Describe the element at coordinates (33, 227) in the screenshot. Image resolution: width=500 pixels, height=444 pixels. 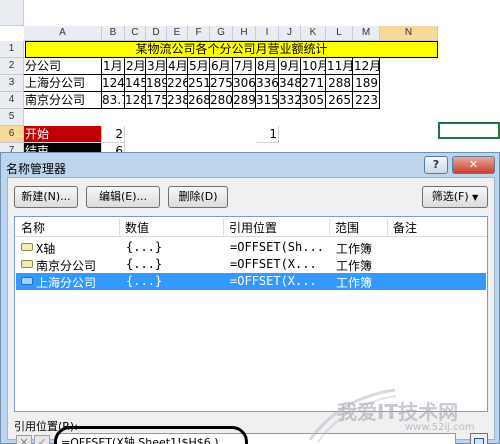
I see `column-header-name: 名称` at that location.